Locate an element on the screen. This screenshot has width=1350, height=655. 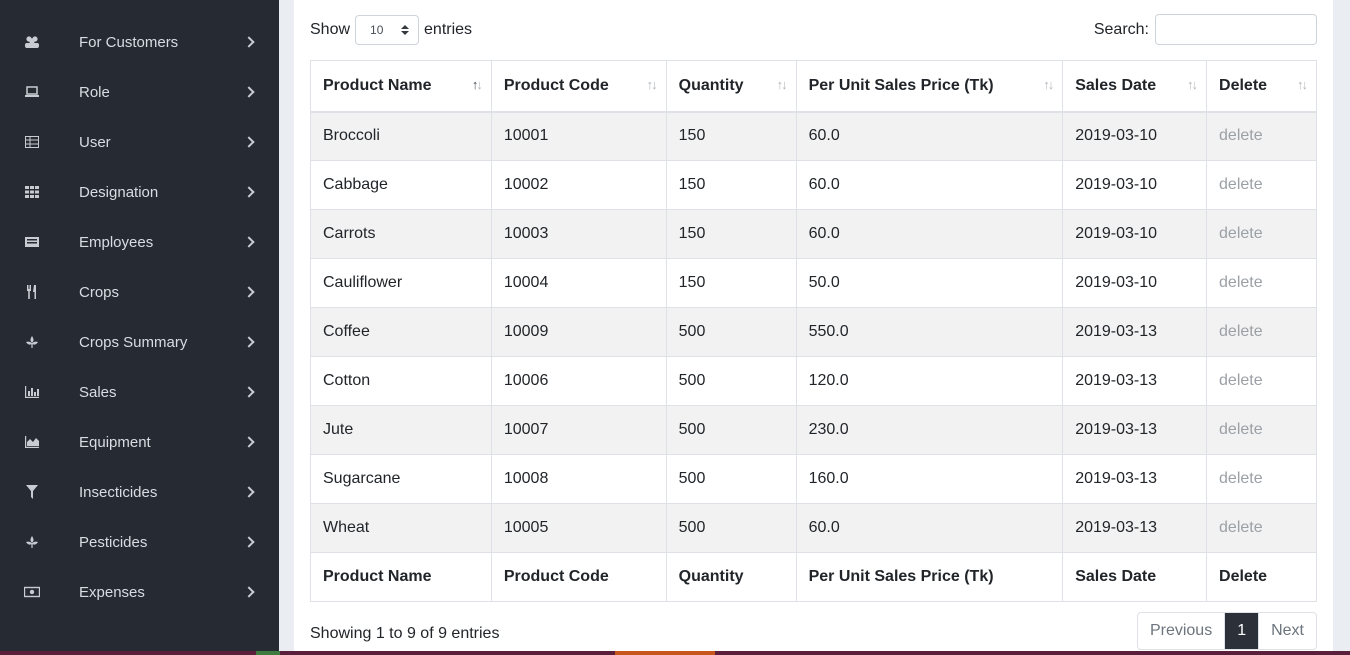
area-chart-icon is located at coordinates (32, 442).